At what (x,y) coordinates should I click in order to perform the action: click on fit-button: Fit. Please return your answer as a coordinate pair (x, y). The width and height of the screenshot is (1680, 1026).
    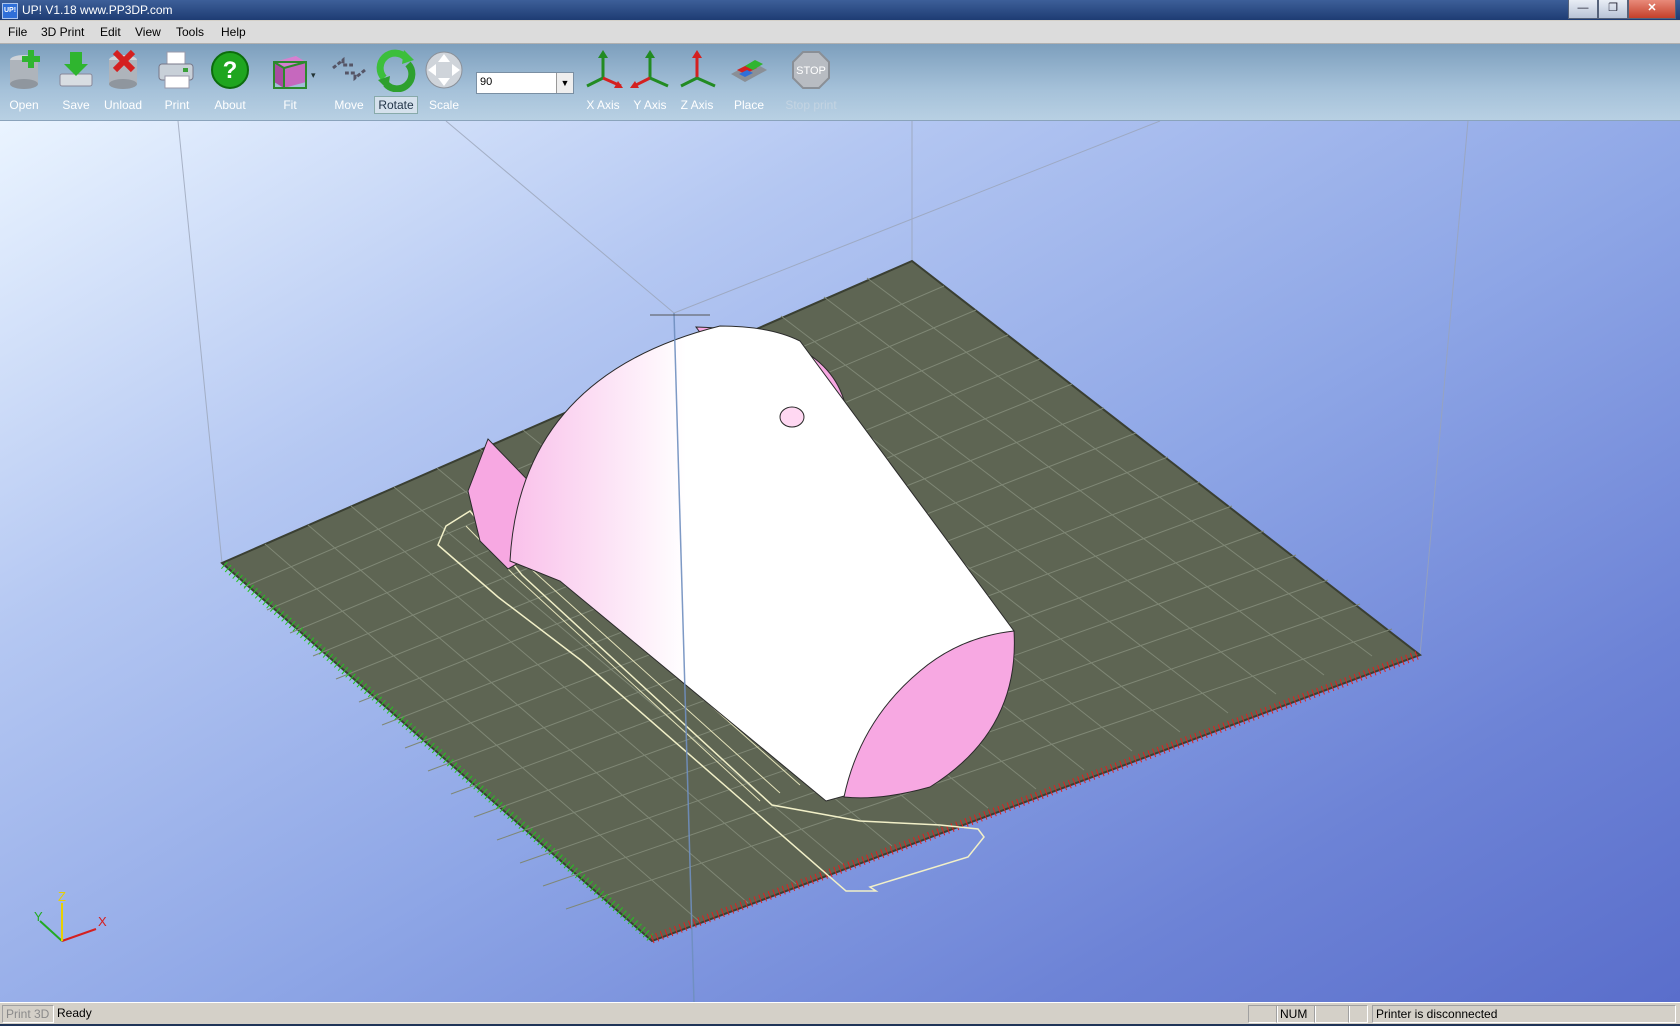
    Looking at the image, I should click on (290, 81).